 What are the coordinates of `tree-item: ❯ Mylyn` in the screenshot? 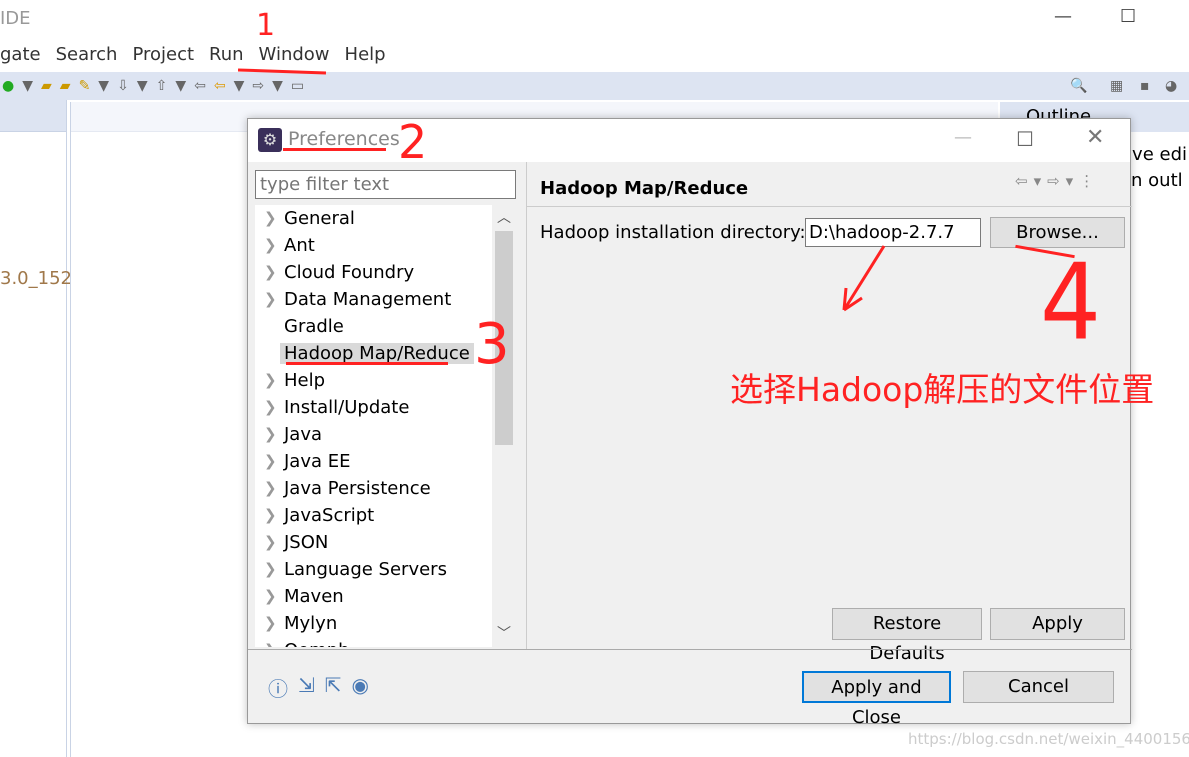 It's located at (385, 623).